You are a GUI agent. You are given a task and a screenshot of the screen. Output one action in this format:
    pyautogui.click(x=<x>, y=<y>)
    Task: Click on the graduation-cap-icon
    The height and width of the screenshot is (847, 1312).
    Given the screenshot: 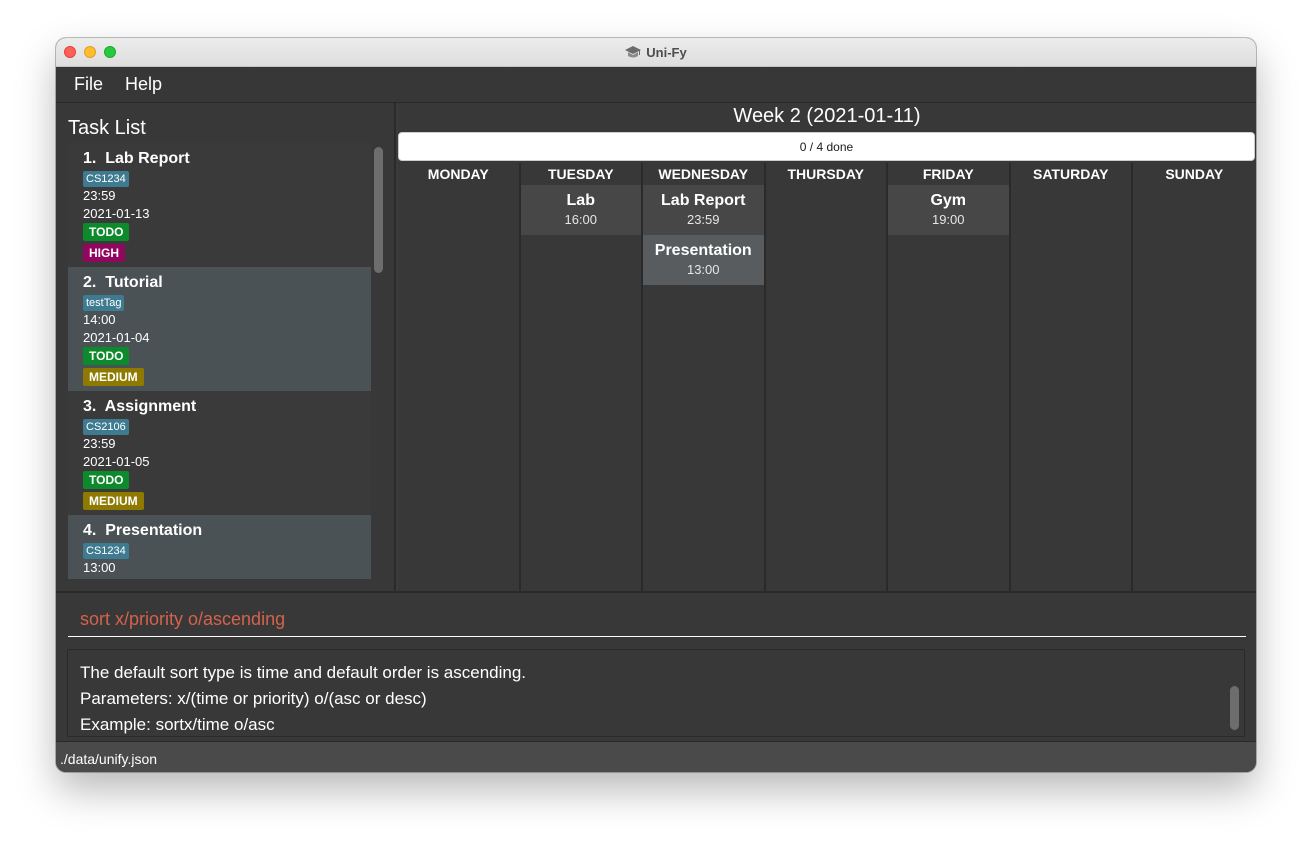 What is the action you would take?
    pyautogui.click(x=633, y=52)
    